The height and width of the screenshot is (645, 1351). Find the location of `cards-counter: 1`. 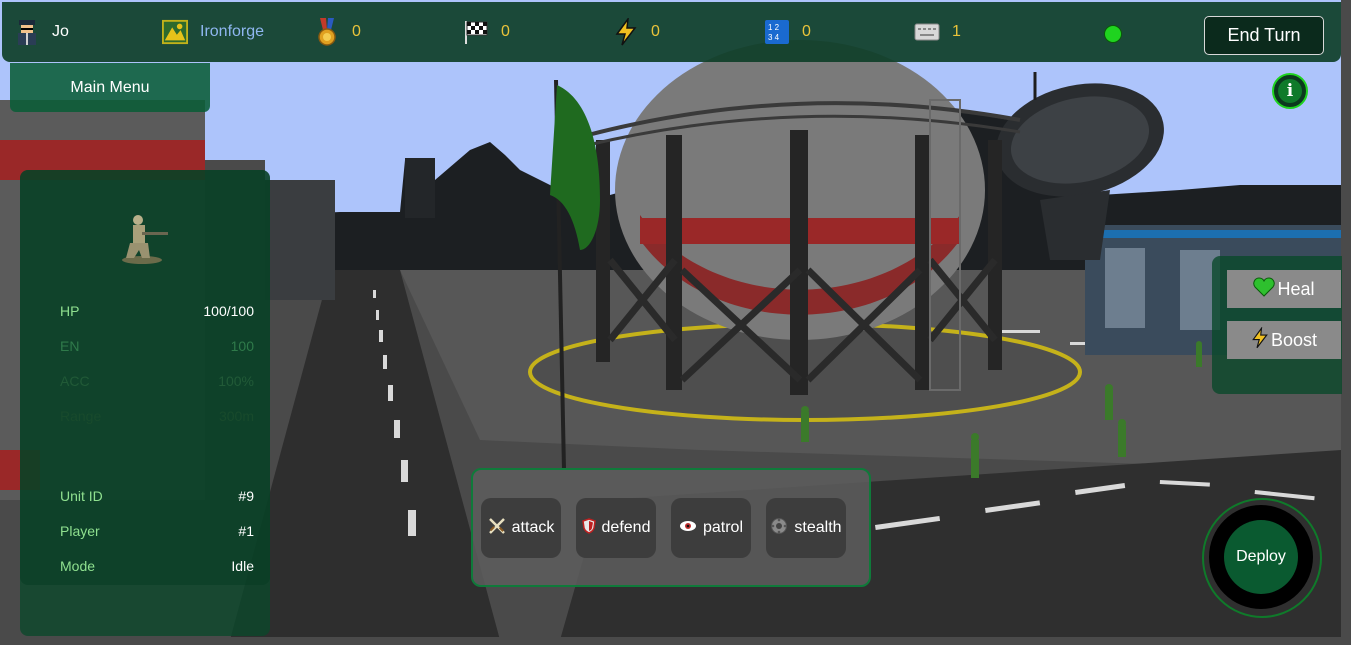

cards-counter: 1 is located at coordinates (937, 32).